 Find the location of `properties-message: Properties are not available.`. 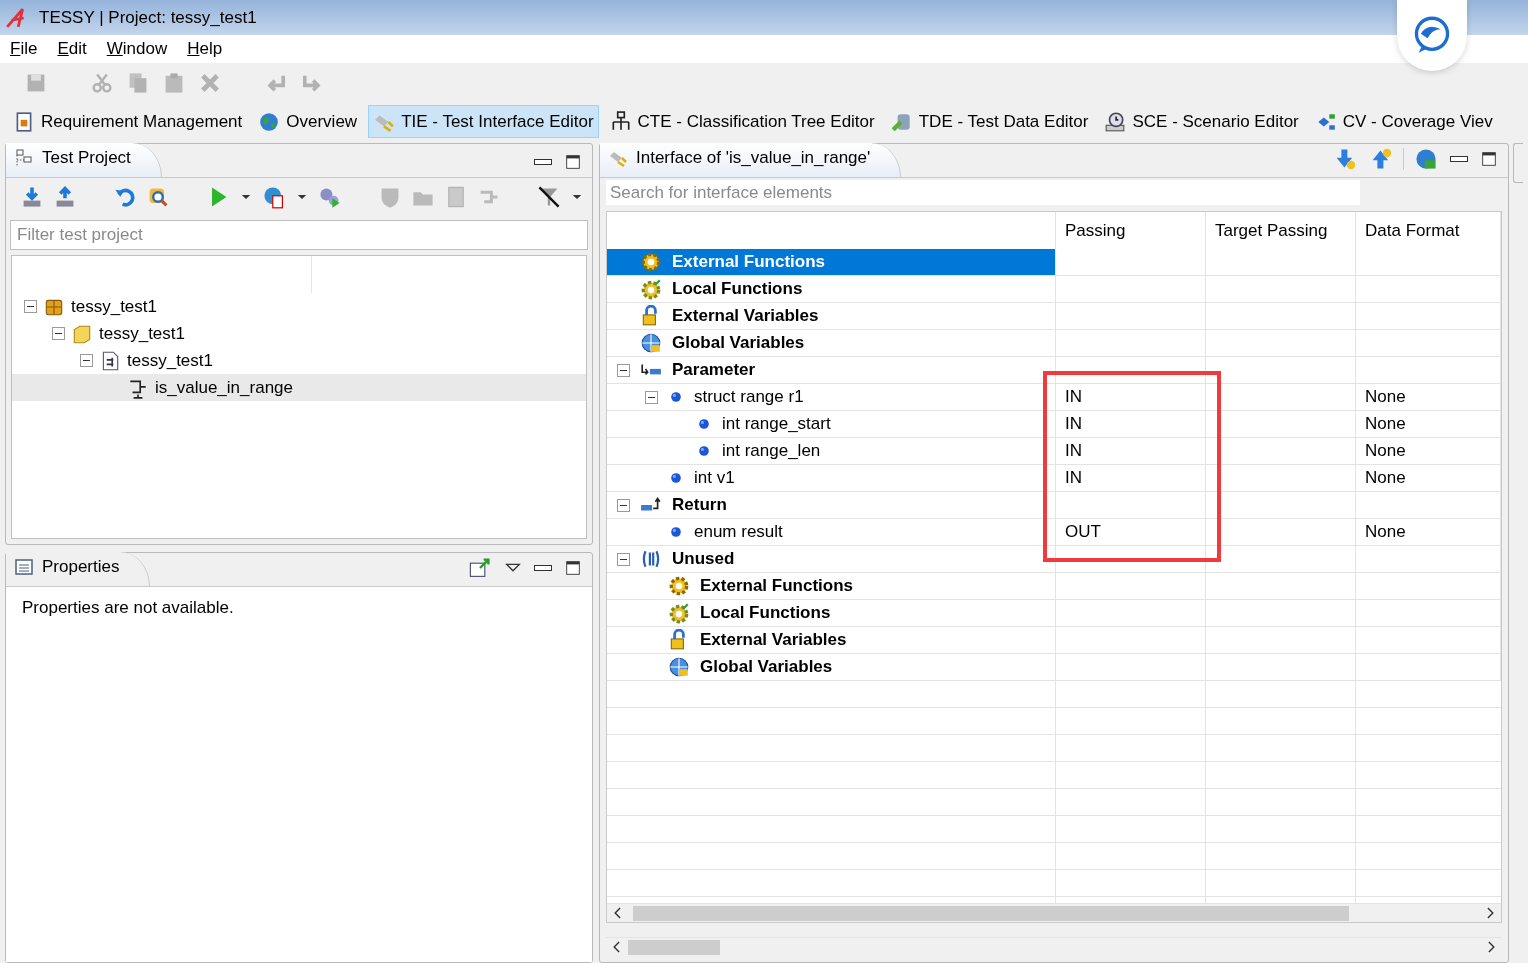

properties-message: Properties are not available. is located at coordinates (299, 774).